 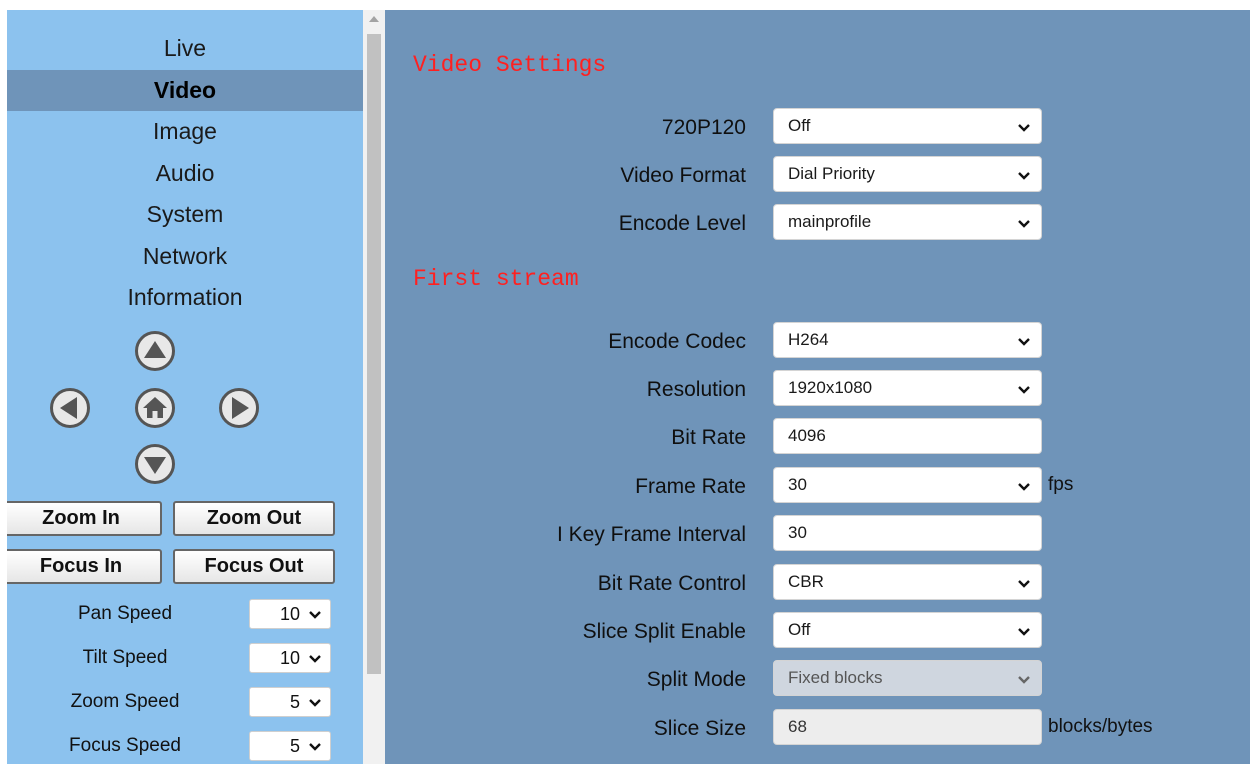 What do you see at coordinates (294, 746) in the screenshot?
I see `focus-speed-value: 5` at bounding box center [294, 746].